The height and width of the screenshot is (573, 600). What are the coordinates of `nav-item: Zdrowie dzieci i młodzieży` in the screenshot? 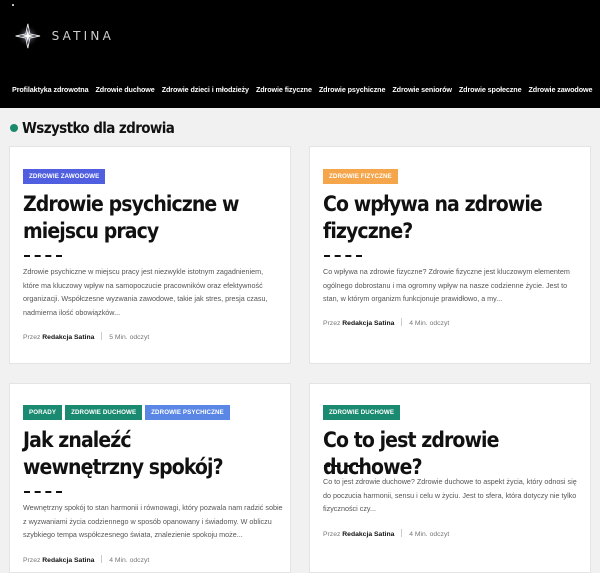 It's located at (205, 89).